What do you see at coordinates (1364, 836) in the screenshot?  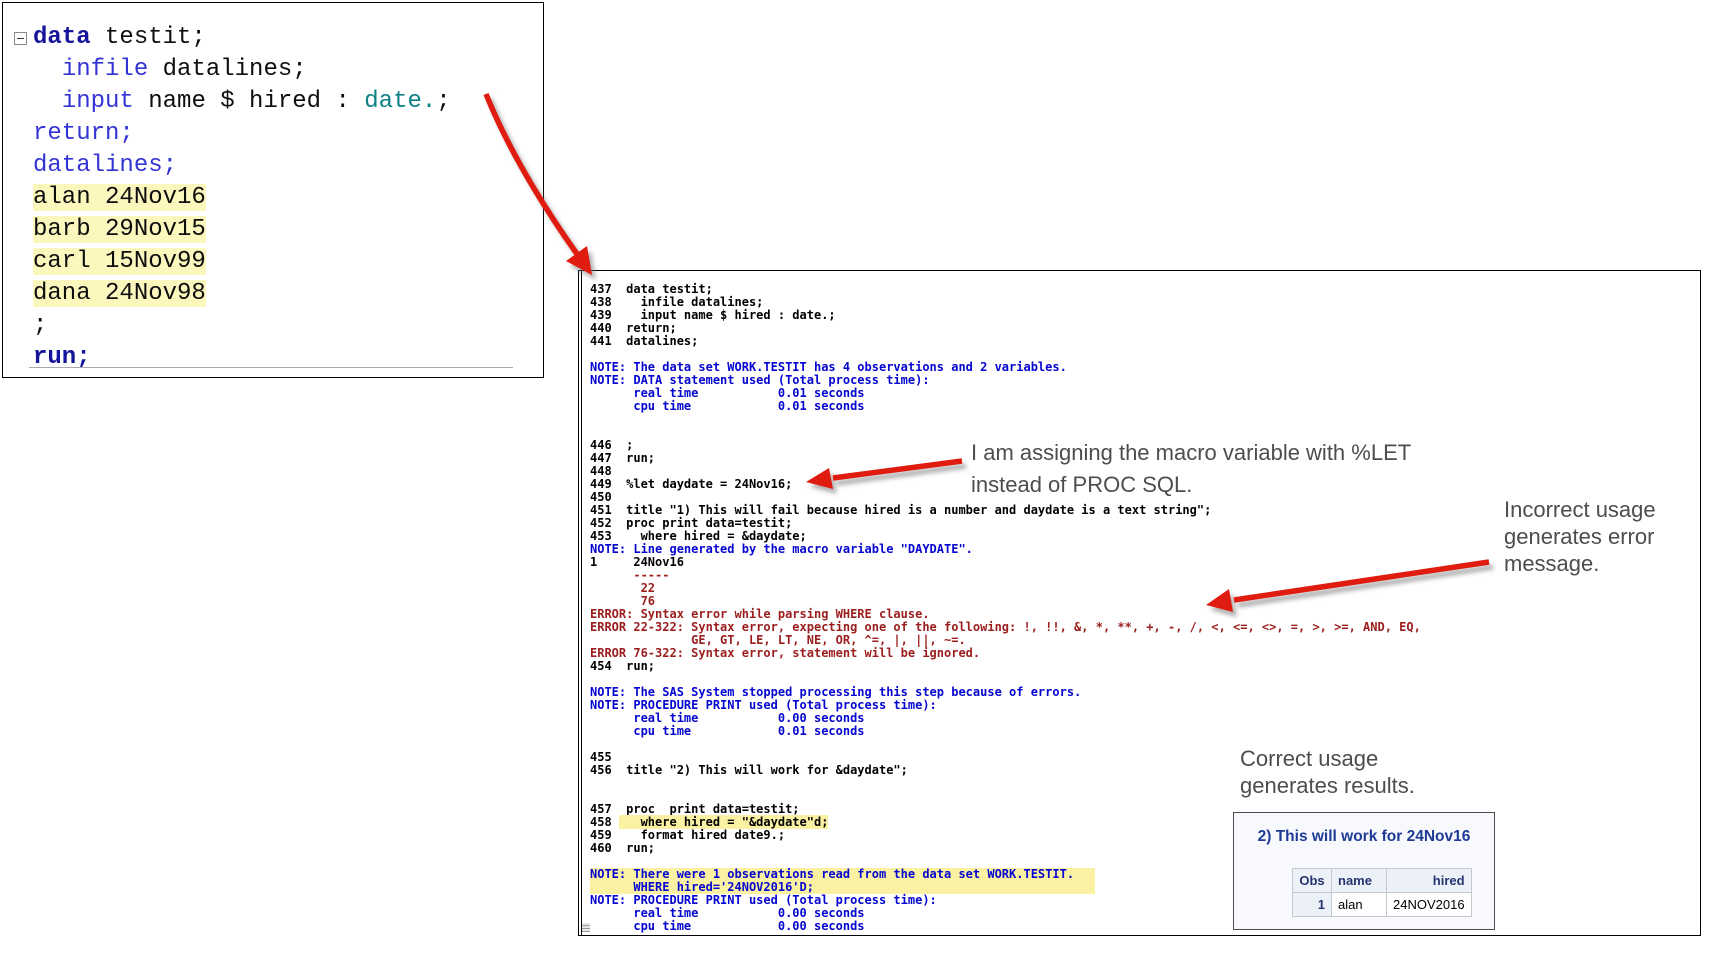 I see `results-title: 2) This will work for 24Nov16` at bounding box center [1364, 836].